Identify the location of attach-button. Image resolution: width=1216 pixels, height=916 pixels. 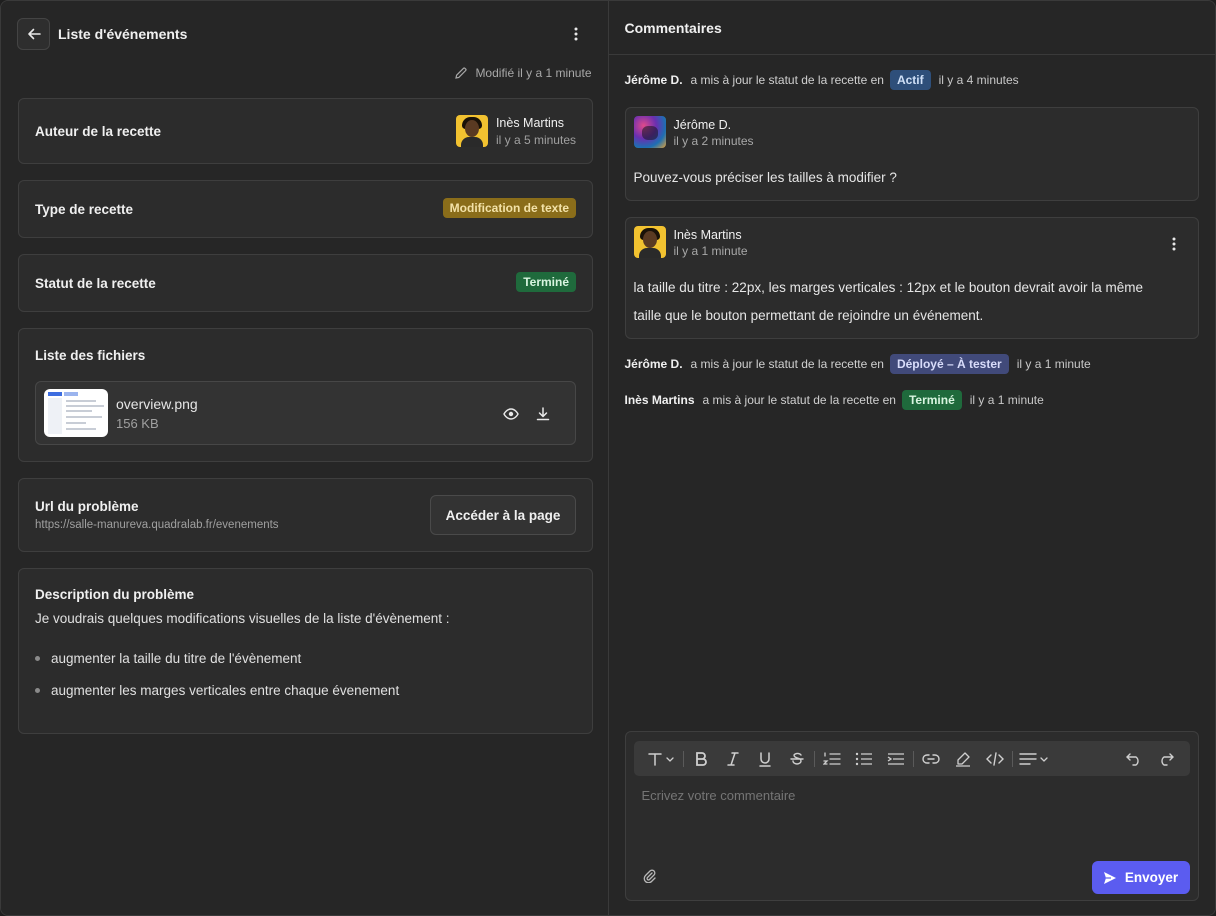
(650, 876).